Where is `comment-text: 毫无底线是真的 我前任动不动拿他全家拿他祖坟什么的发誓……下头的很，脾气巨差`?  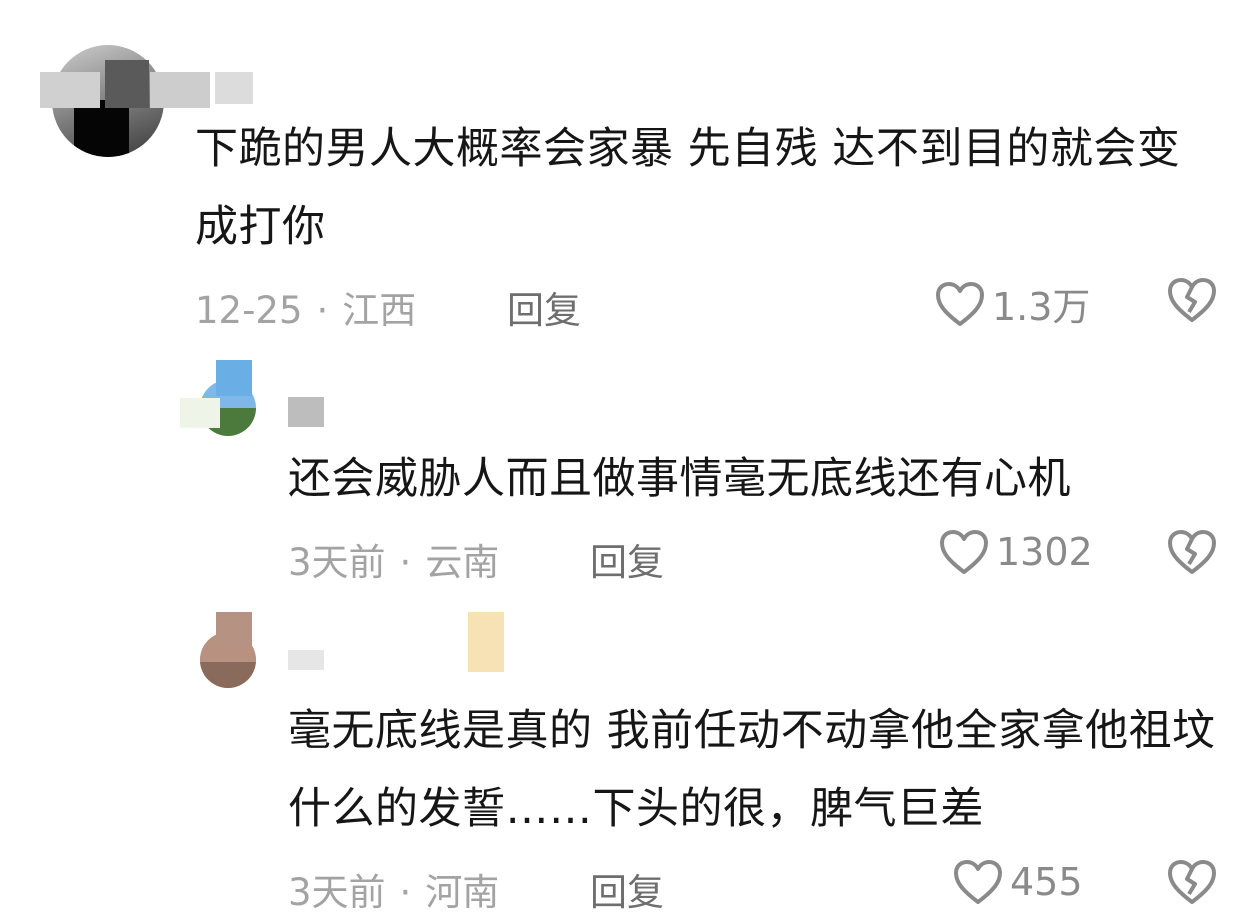
comment-text: 毫无底线是真的 我前任动不动拿他全家拿他祖坟什么的发誓……下头的很，脾气巨差 is located at coordinates (752, 770).